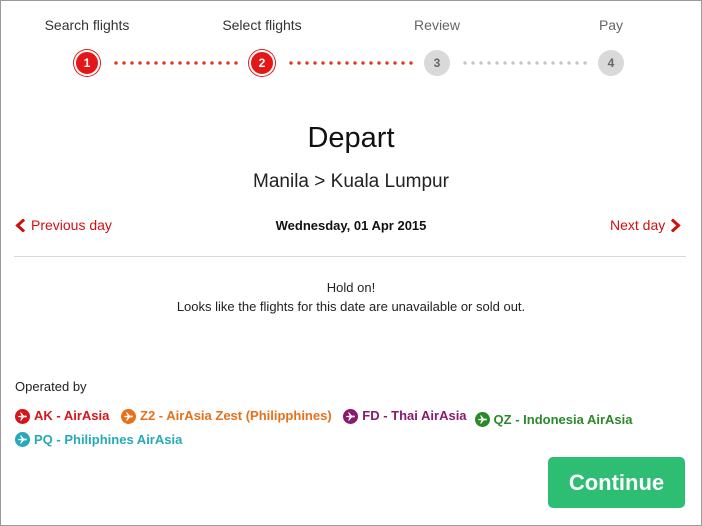 Image resolution: width=702 pixels, height=526 pixels. Describe the element at coordinates (51, 386) in the screenshot. I see `operated-by-label: Operated by` at that location.